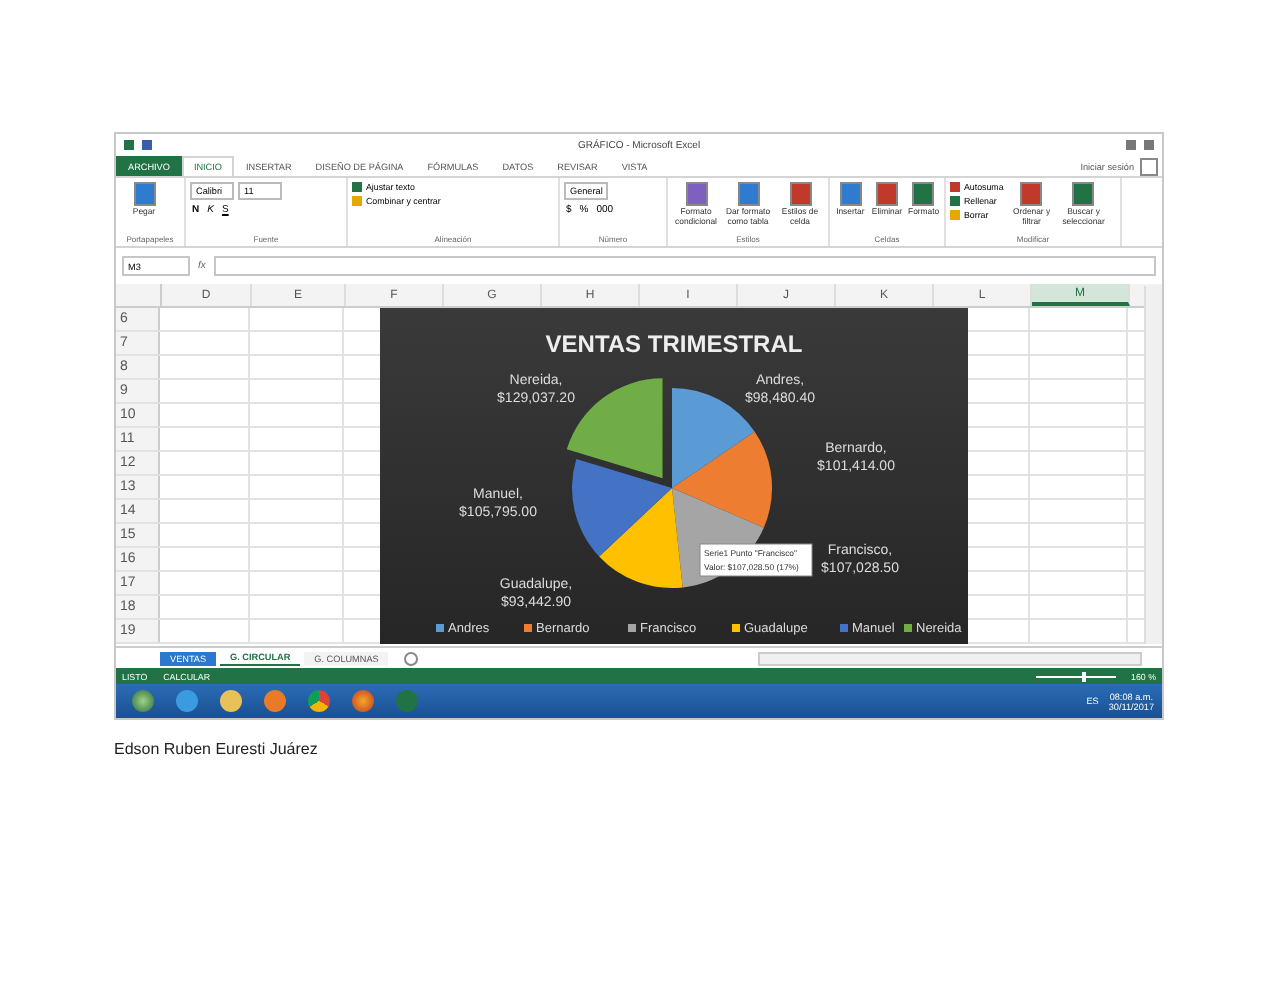 The image size is (1276, 986). What do you see at coordinates (1153, 465) in the screenshot?
I see `vertical-scrollbar` at bounding box center [1153, 465].